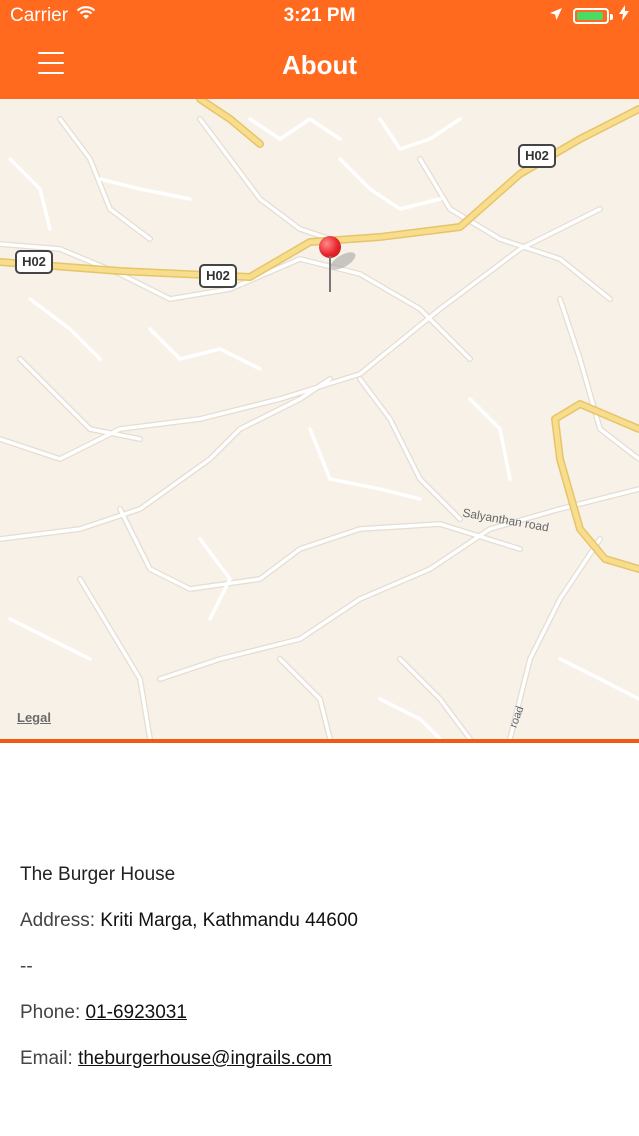 Image resolution: width=639 pixels, height=1136 pixels. Describe the element at coordinates (320, 933) in the screenshot. I see `address-row: Address: Kriti Marga, Kathmandu 44600` at that location.